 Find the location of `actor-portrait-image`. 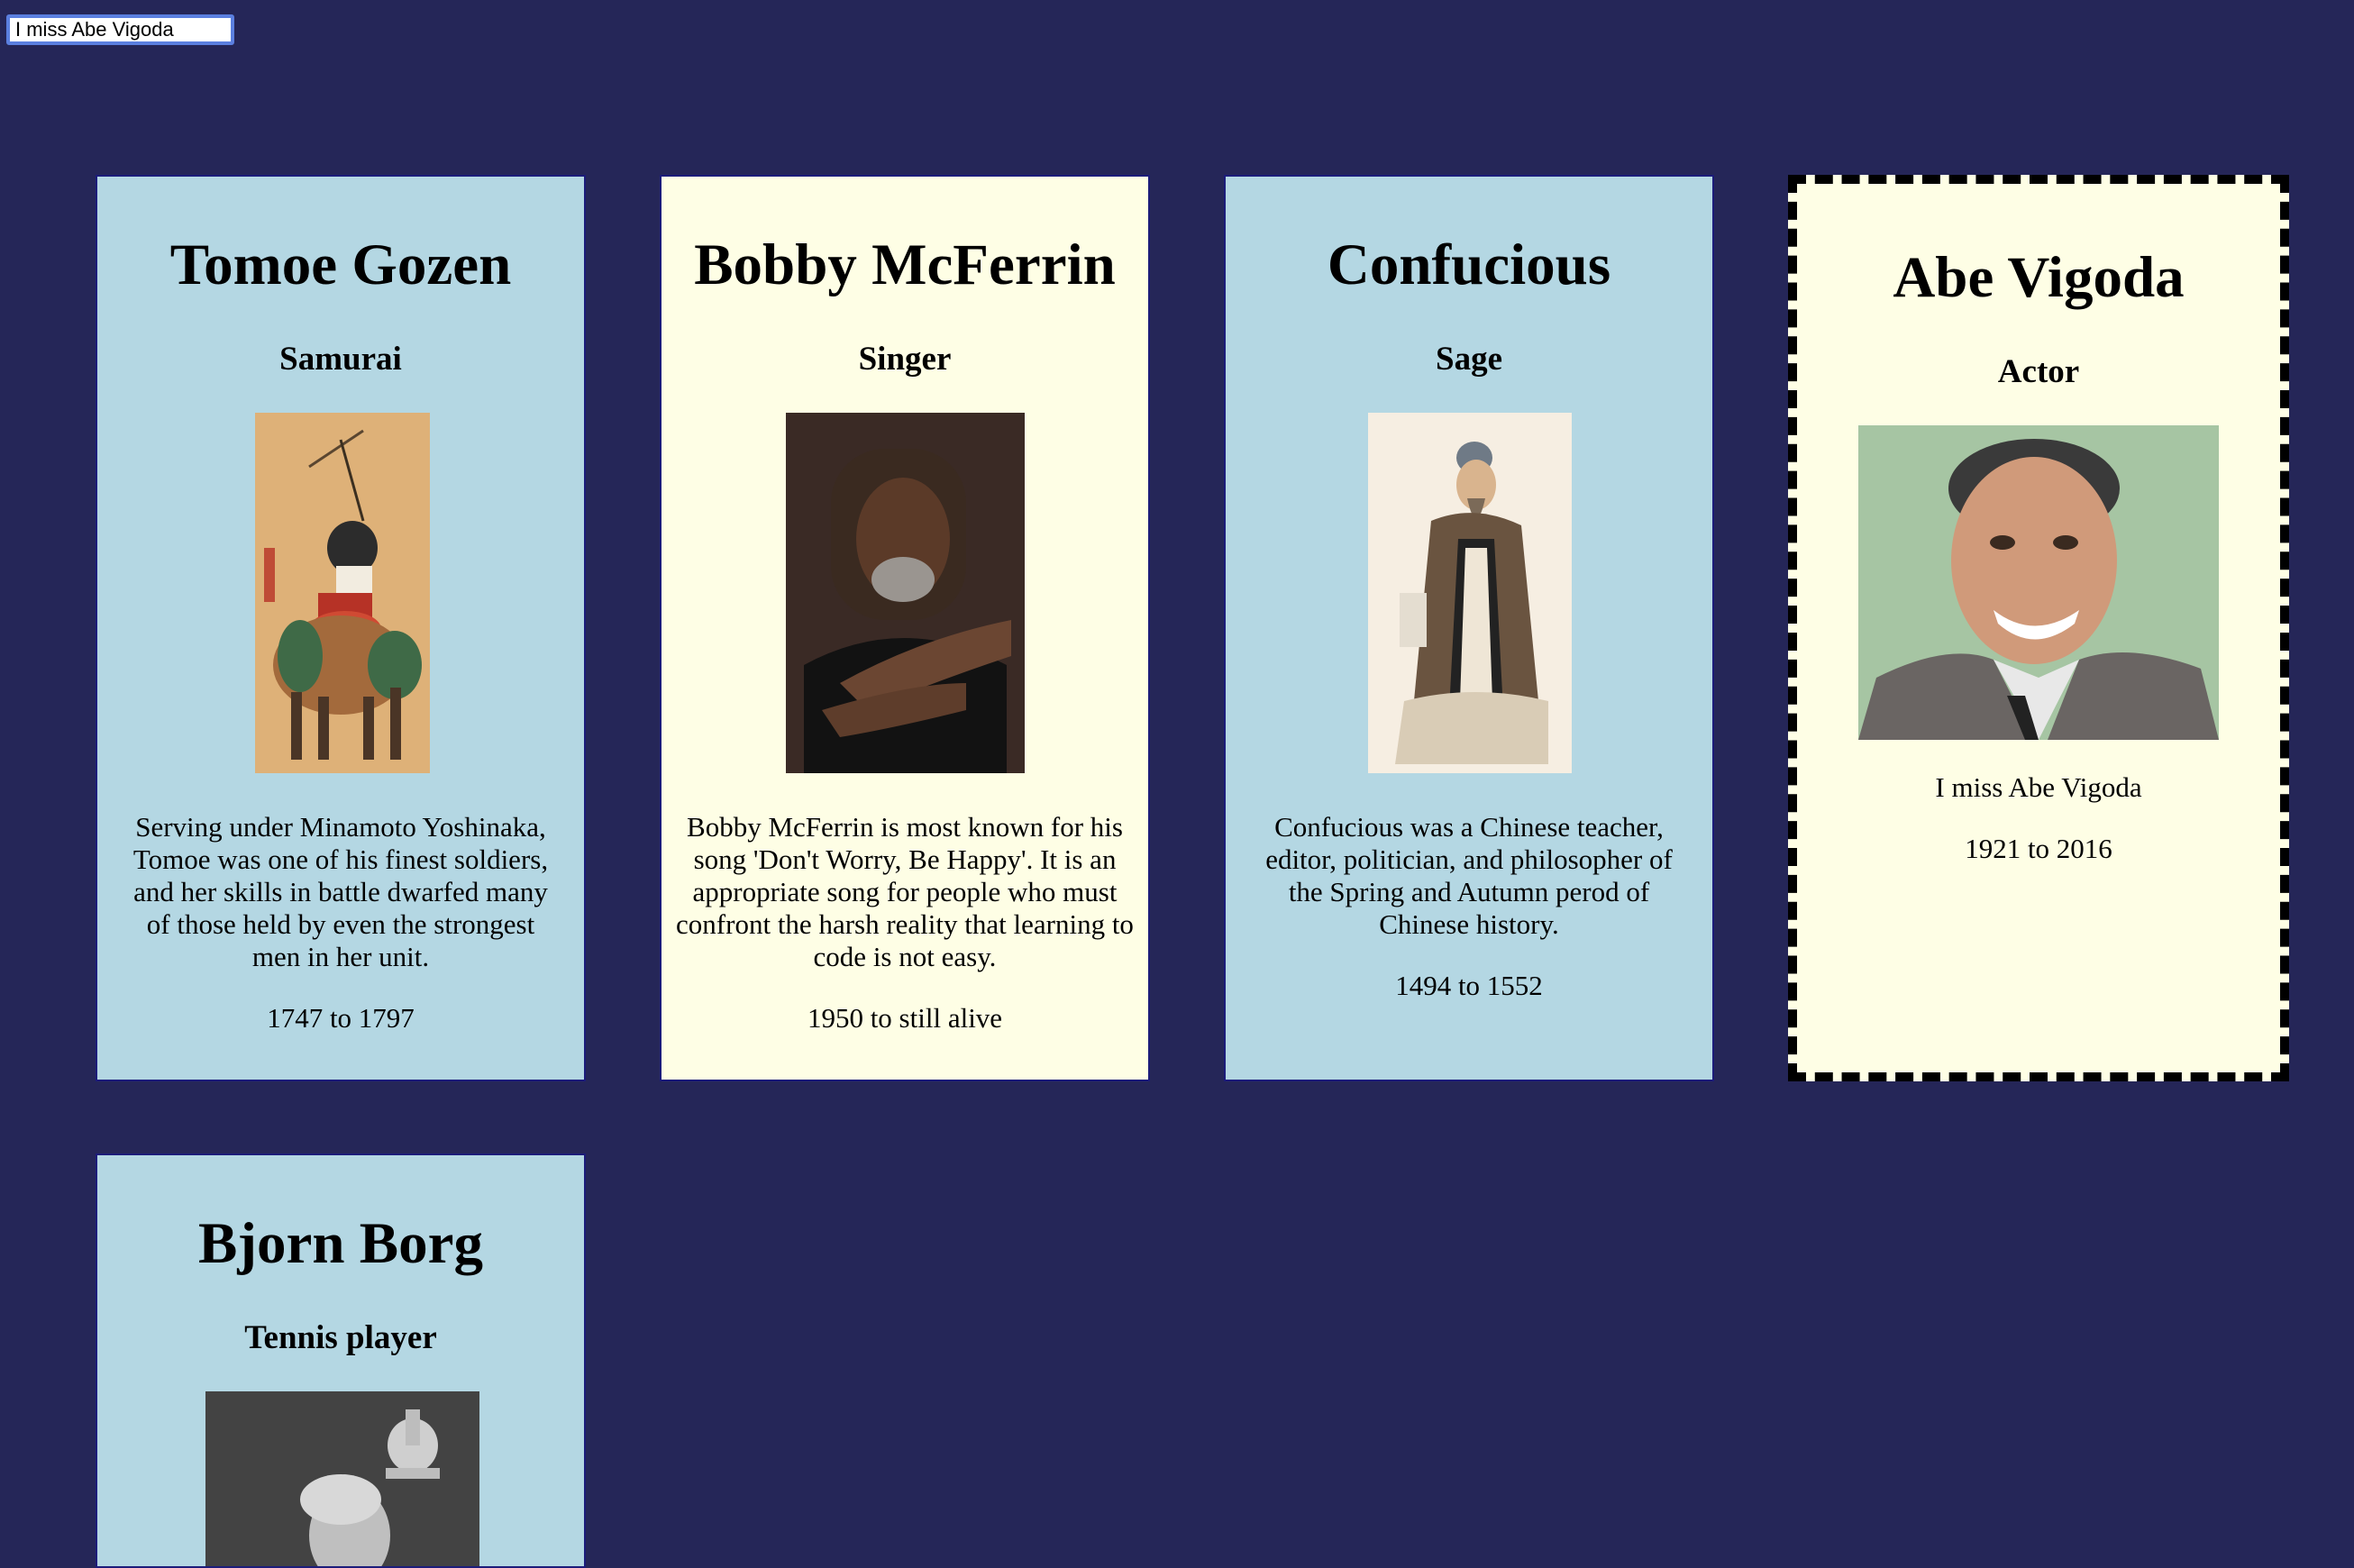

actor-portrait-image is located at coordinates (2038, 582).